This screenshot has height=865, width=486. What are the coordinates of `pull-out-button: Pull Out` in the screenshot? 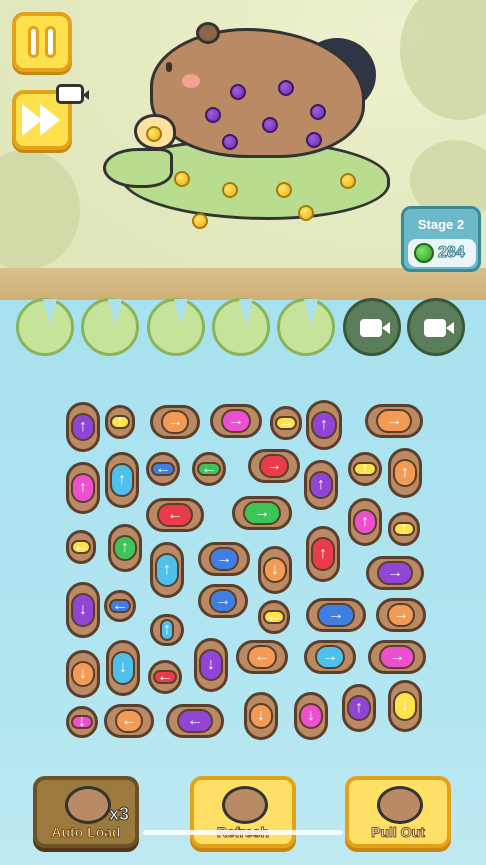 It's located at (398, 812).